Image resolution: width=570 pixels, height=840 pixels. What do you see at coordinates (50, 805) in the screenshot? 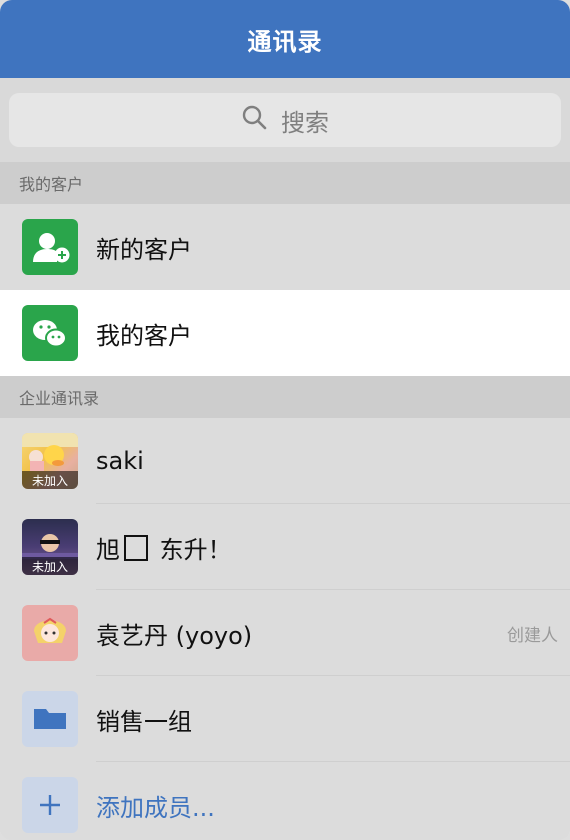
I see `plus-icon` at bounding box center [50, 805].